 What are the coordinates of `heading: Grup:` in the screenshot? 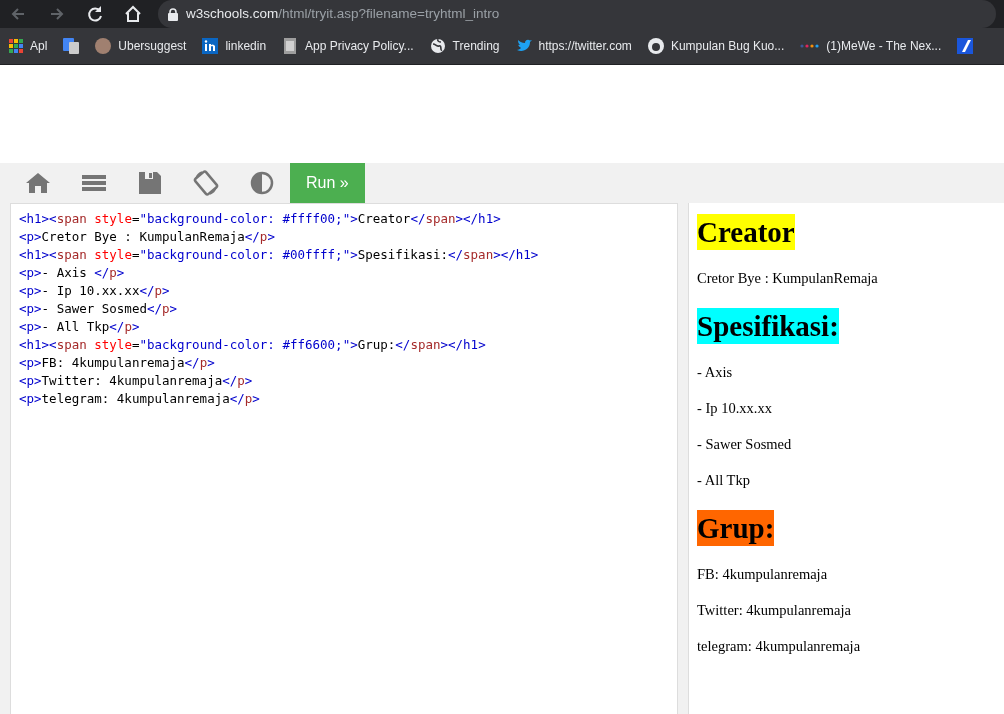 It's located at (736, 528).